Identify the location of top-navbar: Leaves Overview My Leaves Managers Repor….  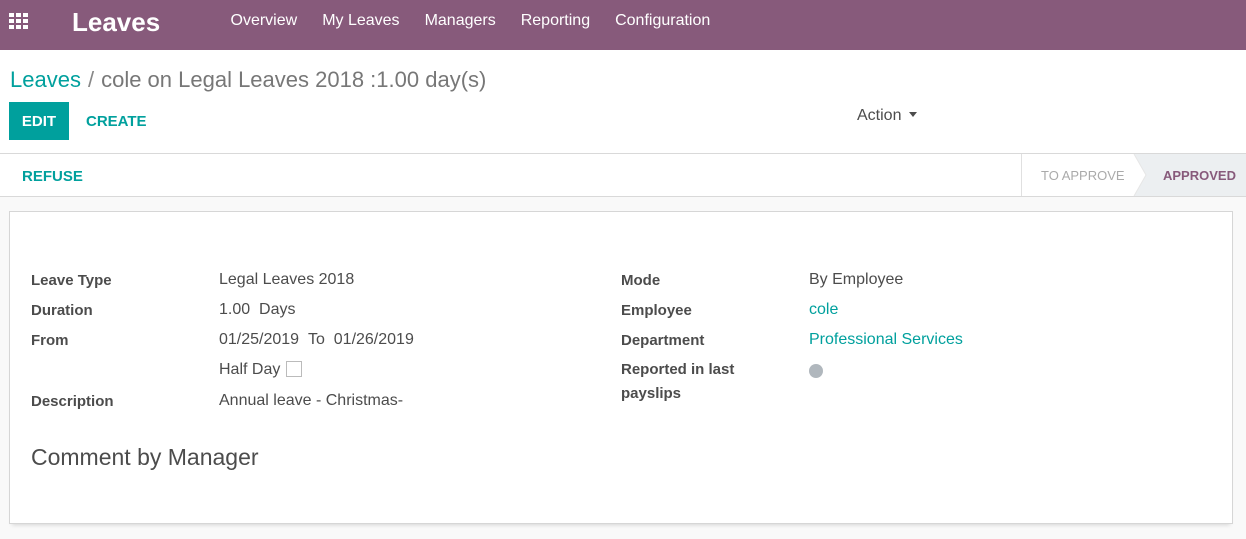
(623, 25).